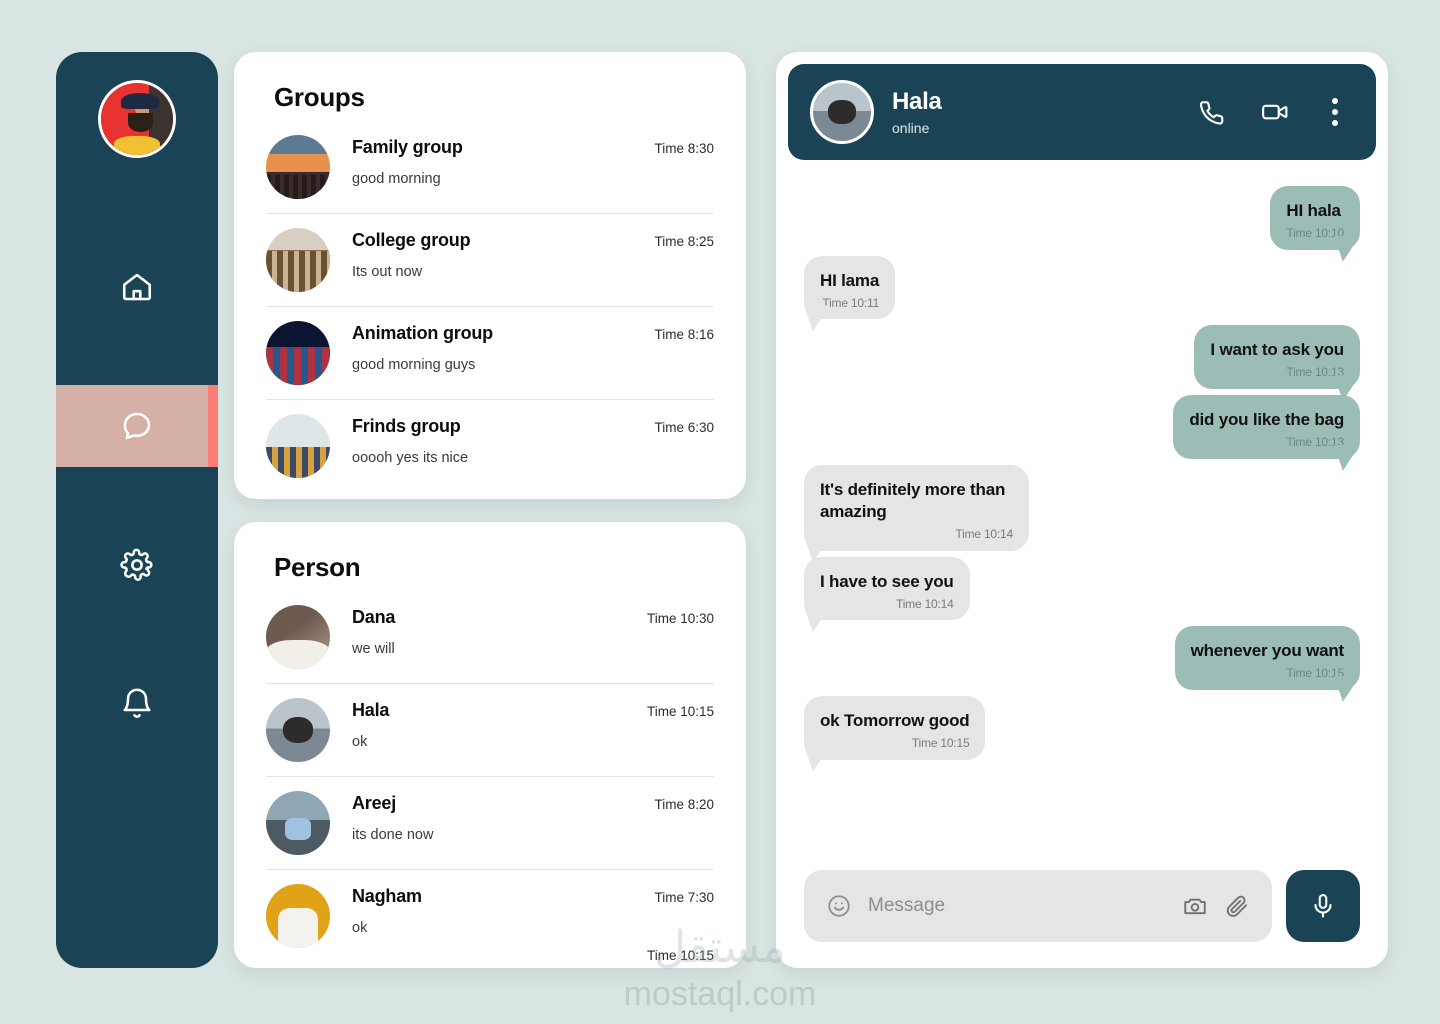 Image resolution: width=1440 pixels, height=1024 pixels. What do you see at coordinates (374, 803) in the screenshot?
I see `person-name: Areej` at bounding box center [374, 803].